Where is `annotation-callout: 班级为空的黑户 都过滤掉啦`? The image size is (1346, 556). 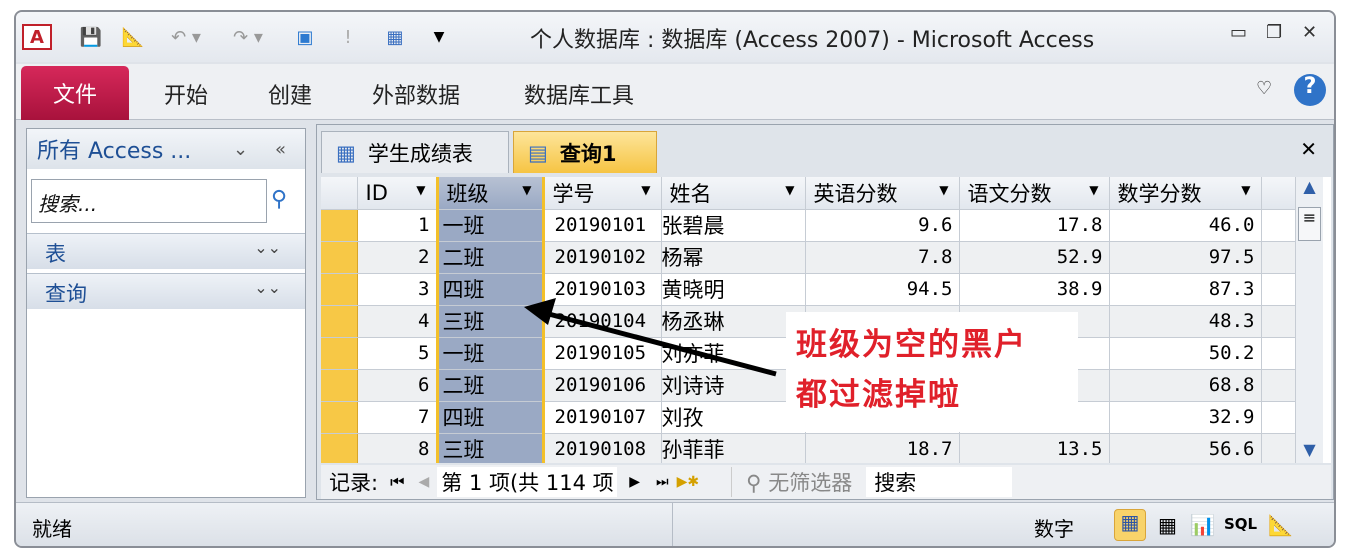
annotation-callout: 班级为空的黑户 都过滤掉啦 is located at coordinates (932, 372).